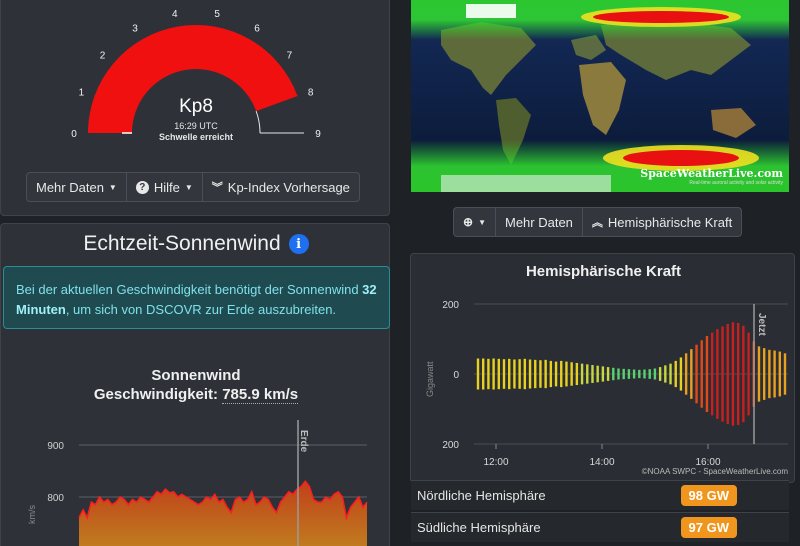 The width and height of the screenshot is (800, 546). I want to click on kp-time-label: 16:29 UTC, so click(196, 126).